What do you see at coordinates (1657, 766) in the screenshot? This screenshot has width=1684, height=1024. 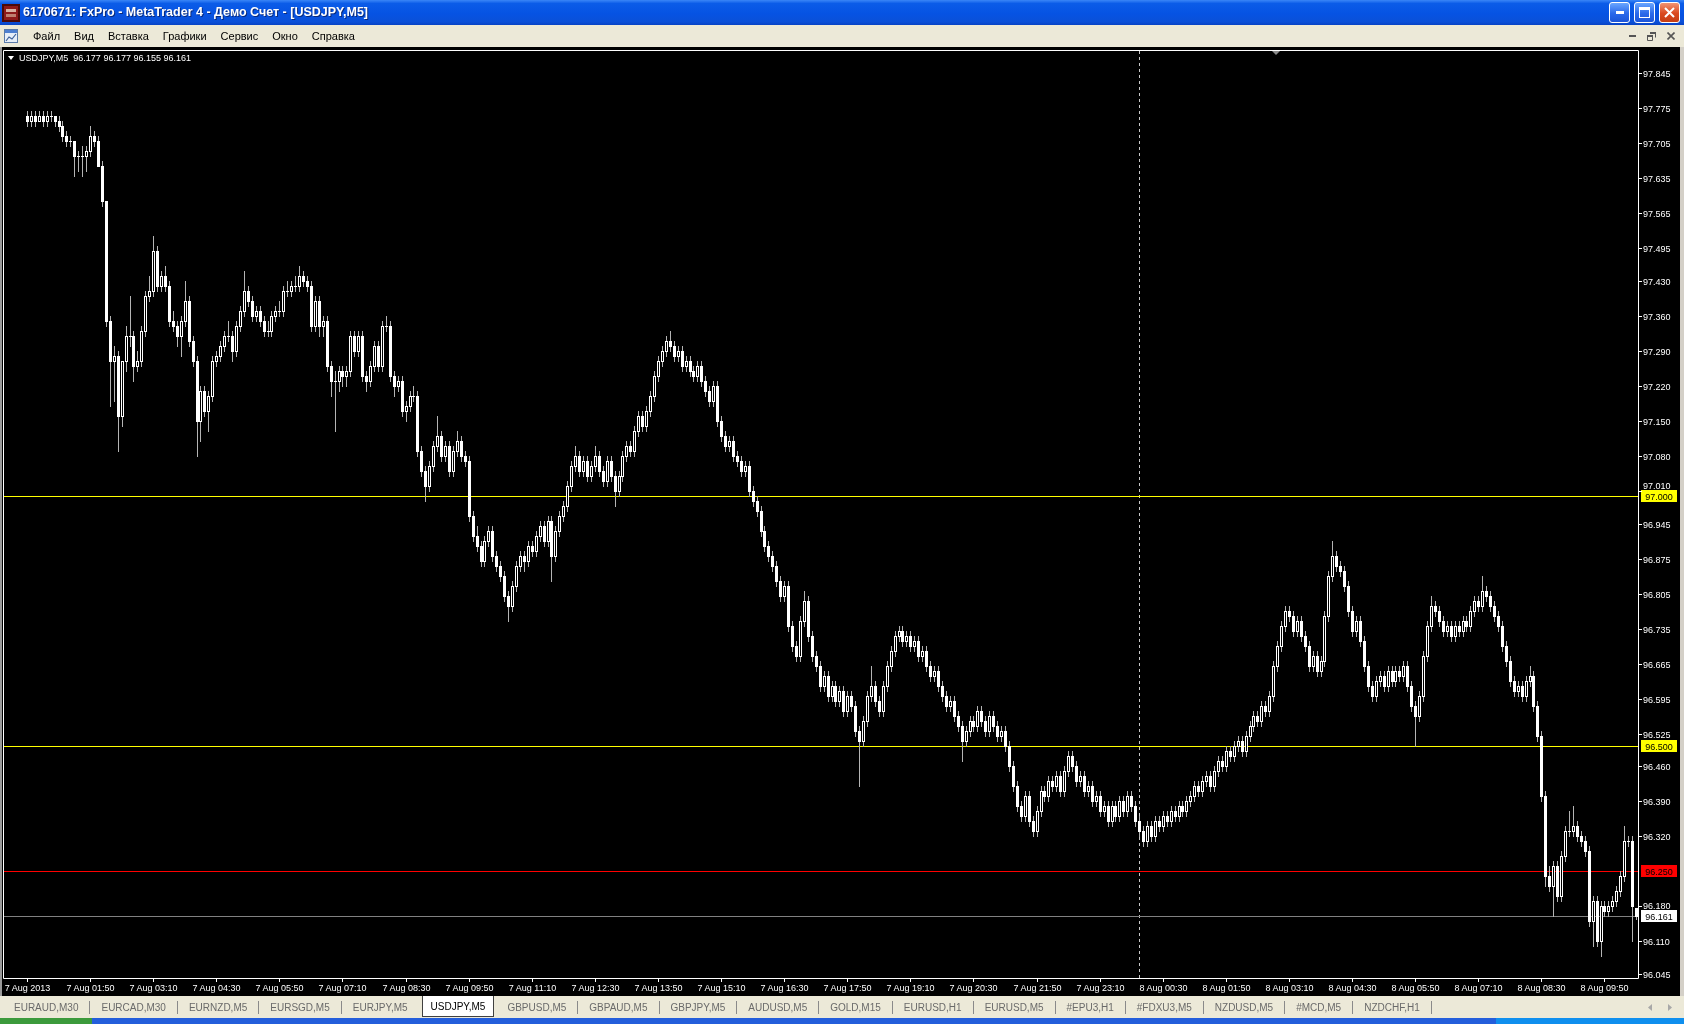 I see `price-axis-label: 96.460` at bounding box center [1657, 766].